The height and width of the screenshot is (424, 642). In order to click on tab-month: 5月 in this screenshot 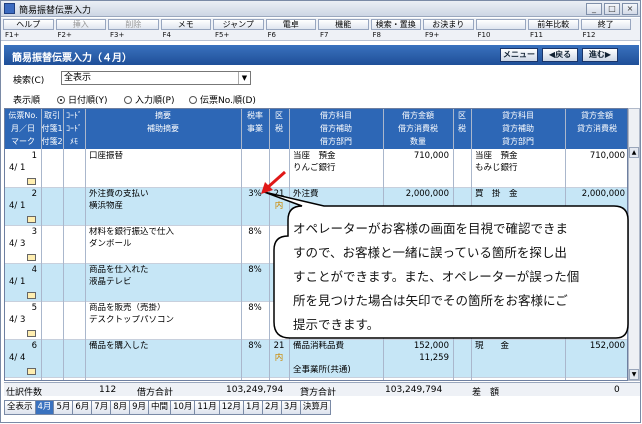, I will do `click(64, 407)`.